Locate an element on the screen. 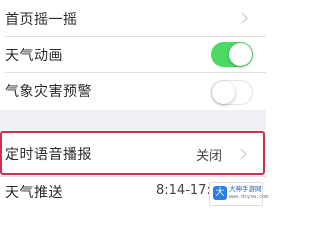 Image resolution: width=320 pixels, height=240 pixels. disaster-warning-toggle is located at coordinates (232, 92).